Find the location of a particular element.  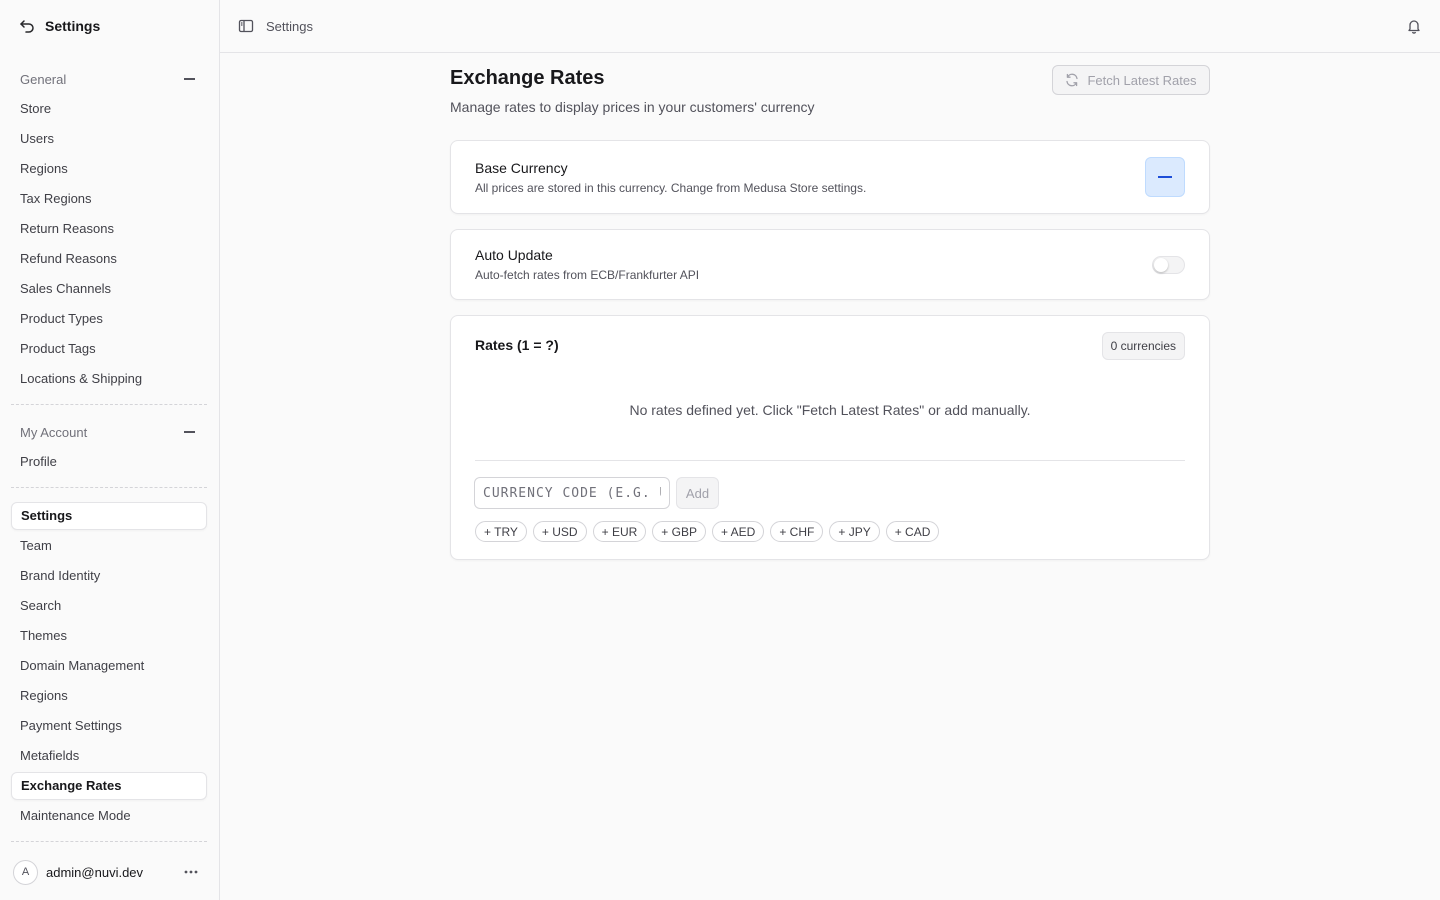

account-nav-list: Profile is located at coordinates (109, 462).